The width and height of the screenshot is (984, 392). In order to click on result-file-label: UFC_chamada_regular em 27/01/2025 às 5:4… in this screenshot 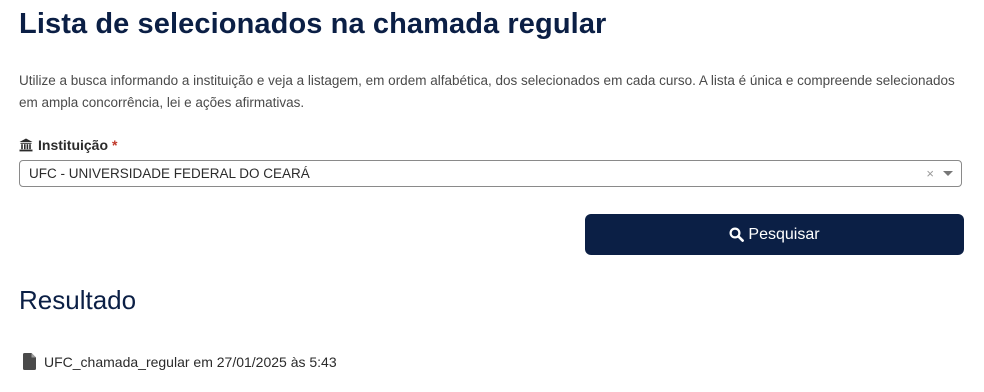, I will do `click(190, 361)`.